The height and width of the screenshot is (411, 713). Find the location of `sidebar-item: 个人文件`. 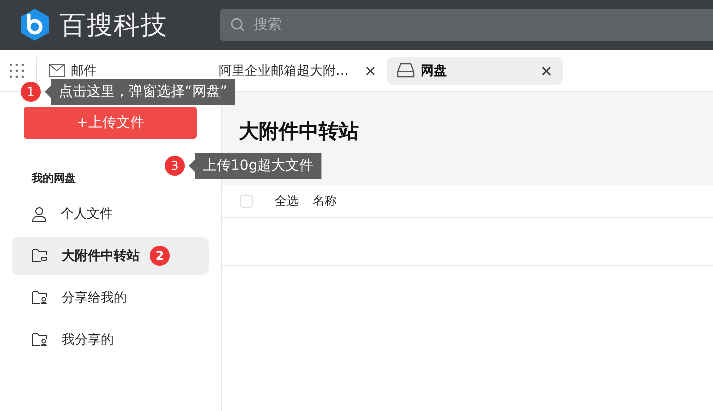

sidebar-item: 个人文件 is located at coordinates (110, 214).